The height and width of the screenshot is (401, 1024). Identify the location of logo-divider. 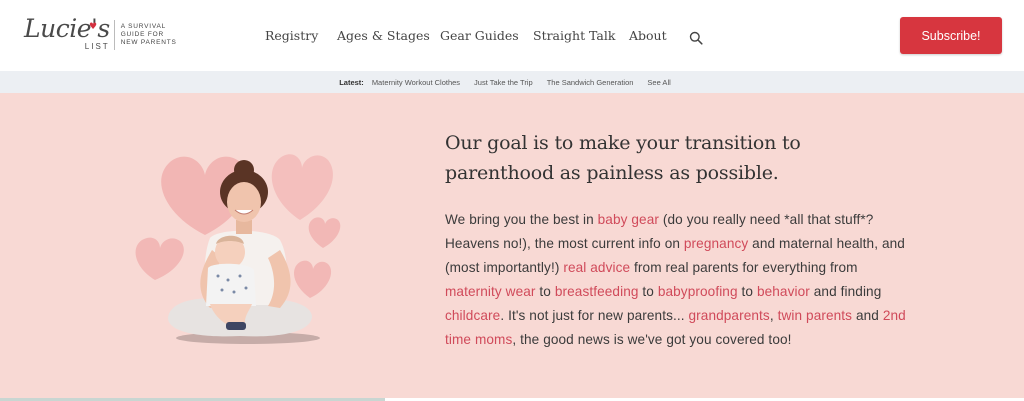
(114, 34).